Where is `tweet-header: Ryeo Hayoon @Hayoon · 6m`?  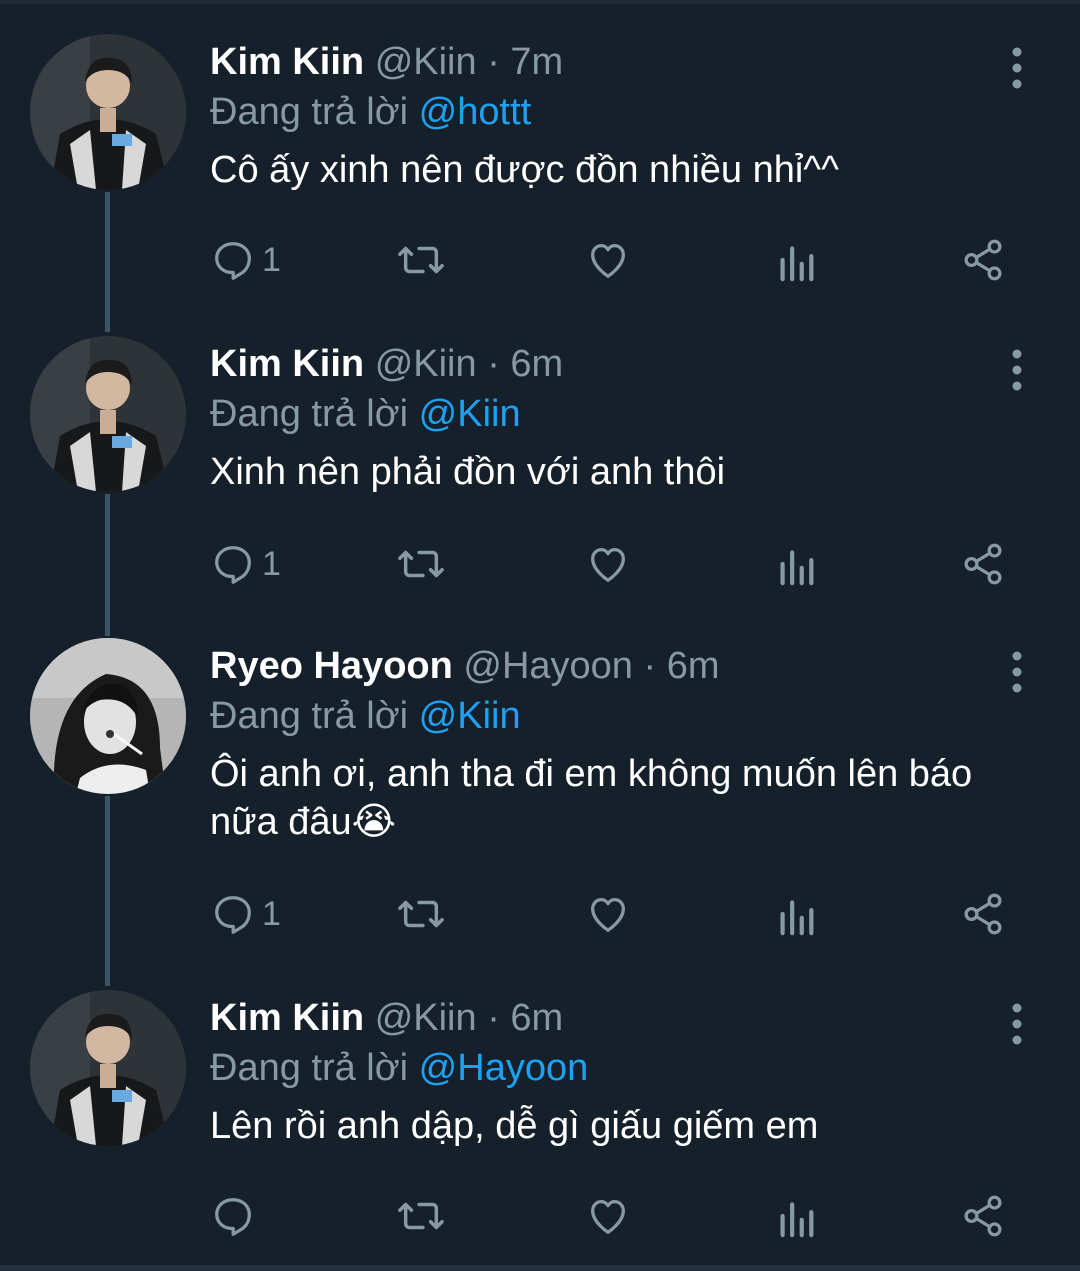
tweet-header: Ryeo Hayoon @Hayoon · 6m is located at coordinates (465, 666).